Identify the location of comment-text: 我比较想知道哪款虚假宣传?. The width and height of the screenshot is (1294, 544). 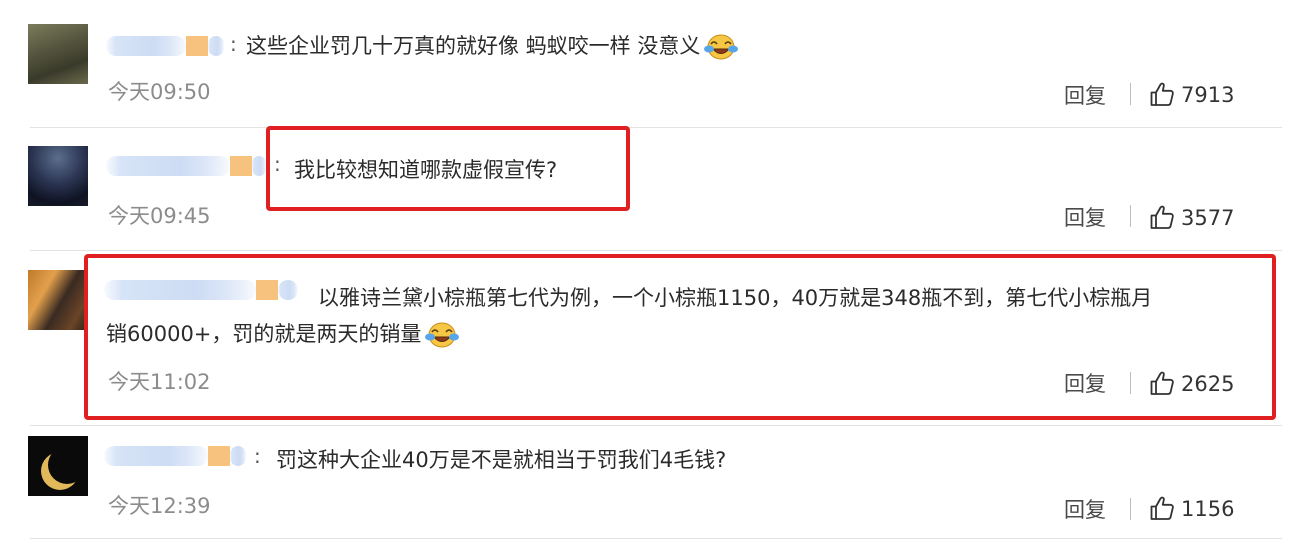
(425, 169).